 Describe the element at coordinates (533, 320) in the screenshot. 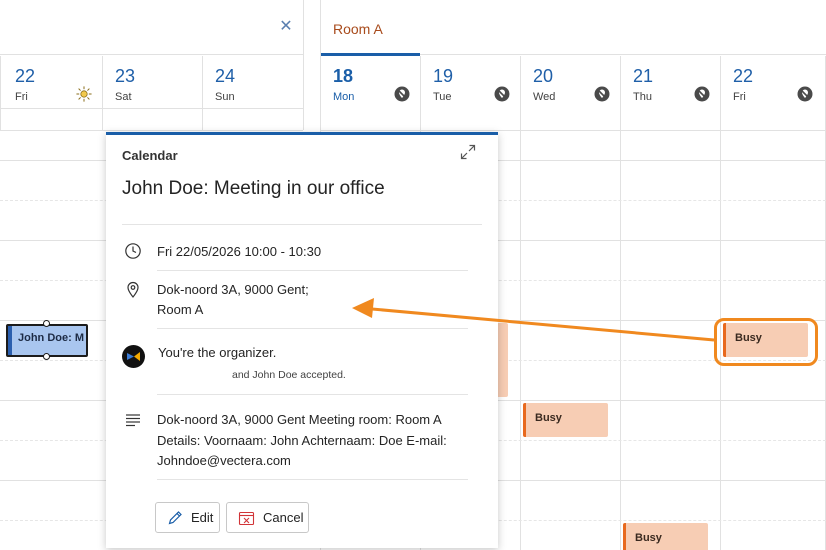

I see `annotation-arrow-icon` at that location.